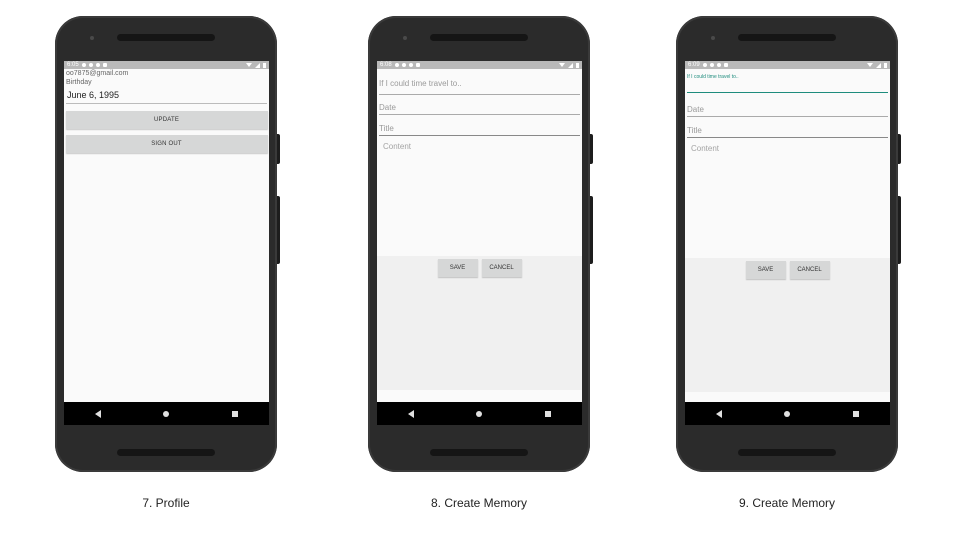 The image size is (960, 540). What do you see at coordinates (694, 65) in the screenshot?
I see `status-time: 6:09` at bounding box center [694, 65].